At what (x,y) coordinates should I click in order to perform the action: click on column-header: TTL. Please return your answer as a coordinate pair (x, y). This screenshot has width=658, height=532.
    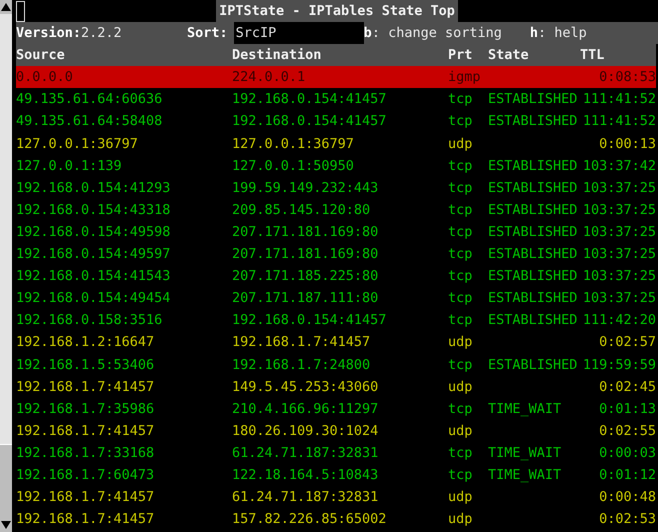
    Looking at the image, I should click on (593, 56).